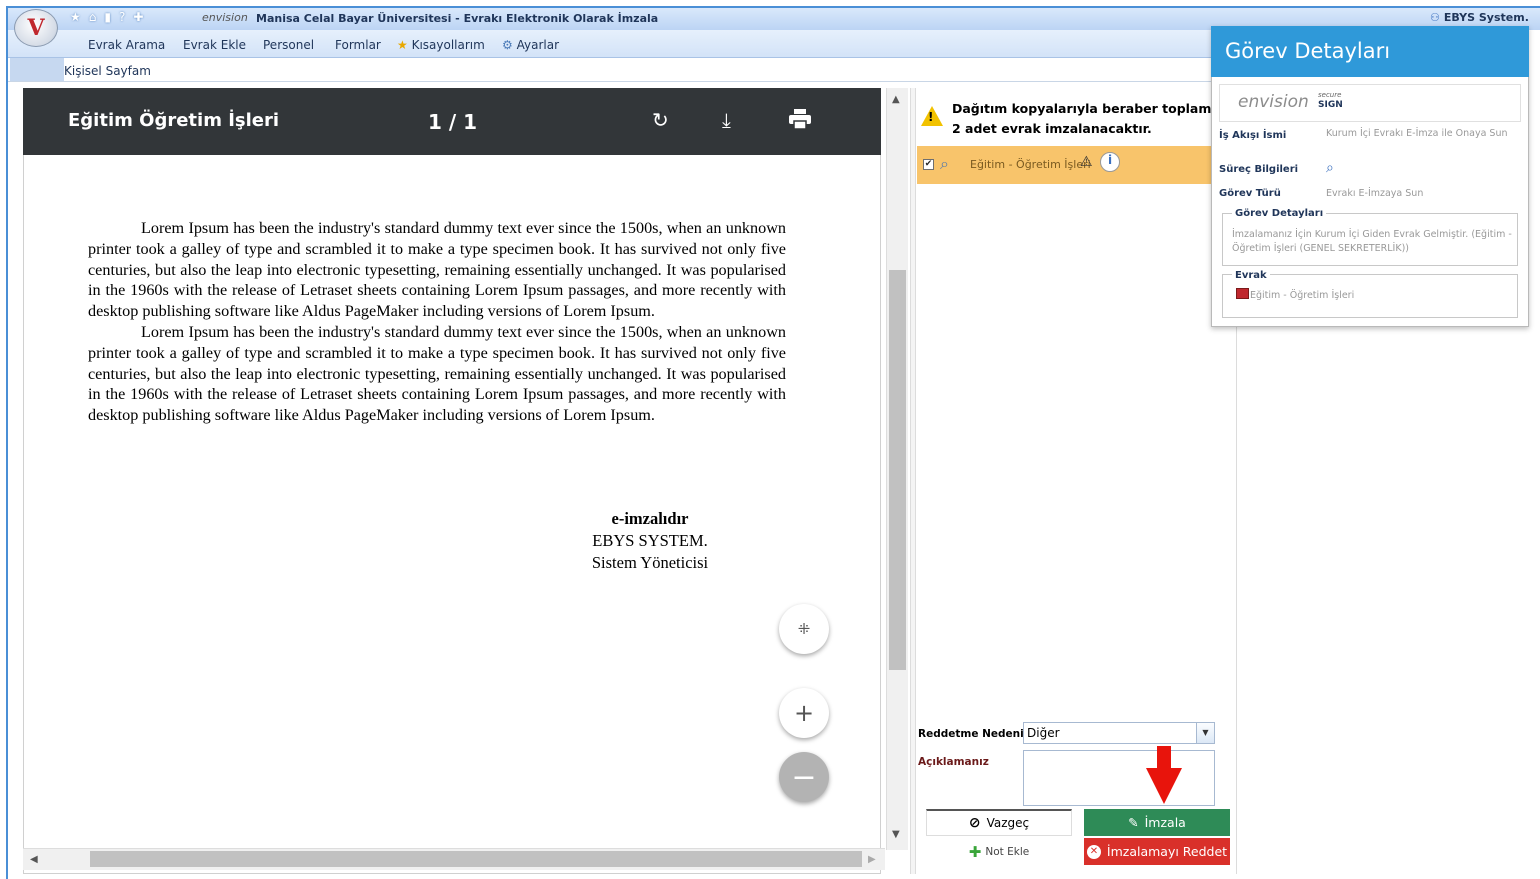 This screenshot has width=1540, height=879. What do you see at coordinates (975, 852) in the screenshot?
I see `plus-icon: ✚` at bounding box center [975, 852].